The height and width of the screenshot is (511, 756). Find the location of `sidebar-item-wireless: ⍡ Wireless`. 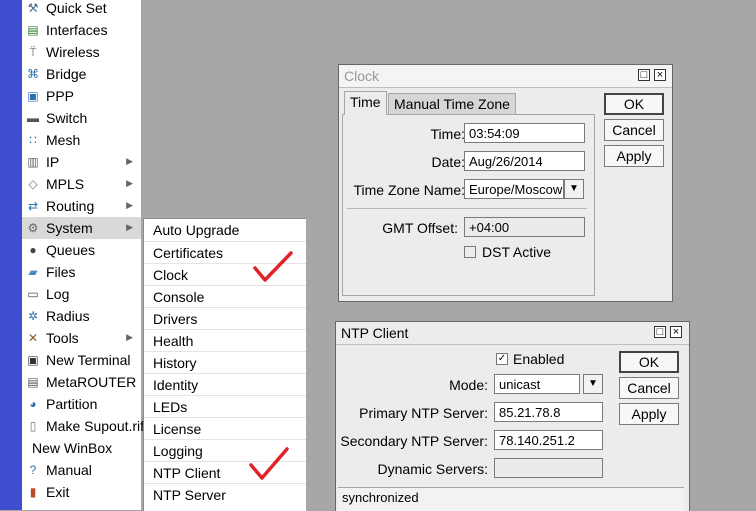

sidebar-item-wireless: ⍡ Wireless is located at coordinates (81, 52).